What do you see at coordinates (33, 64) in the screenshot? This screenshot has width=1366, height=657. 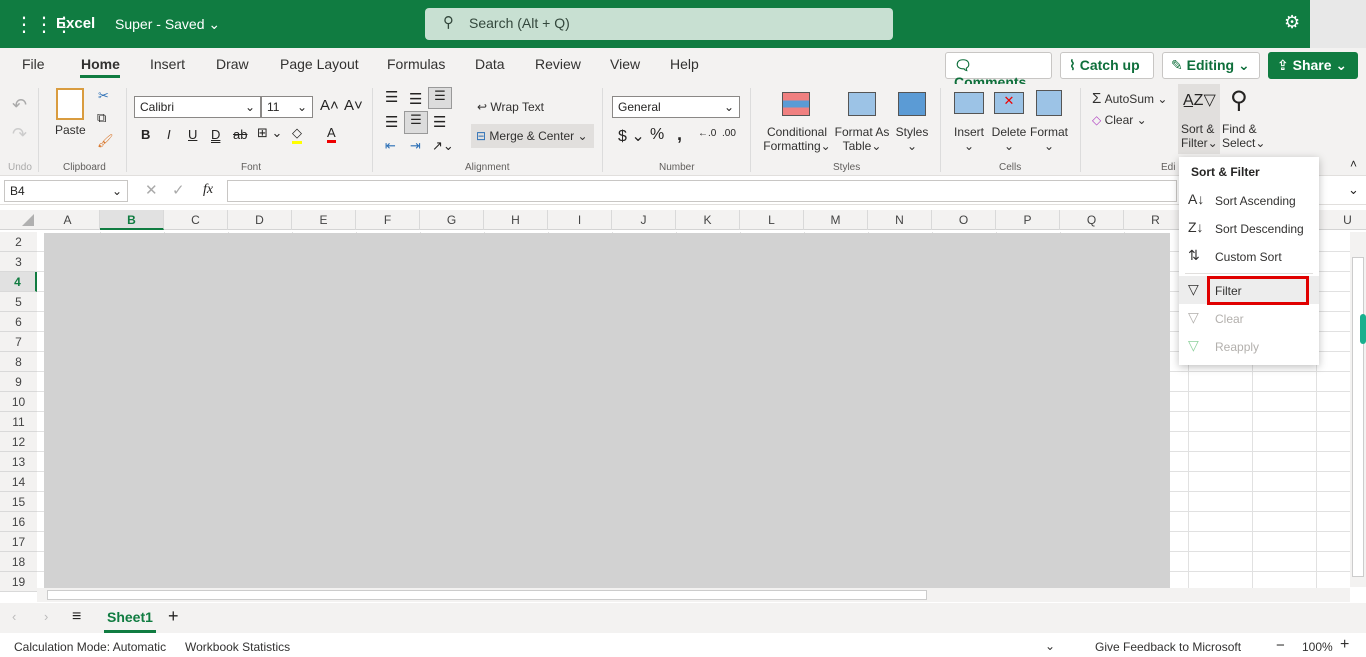 I see `tab-file: File` at bounding box center [33, 64].